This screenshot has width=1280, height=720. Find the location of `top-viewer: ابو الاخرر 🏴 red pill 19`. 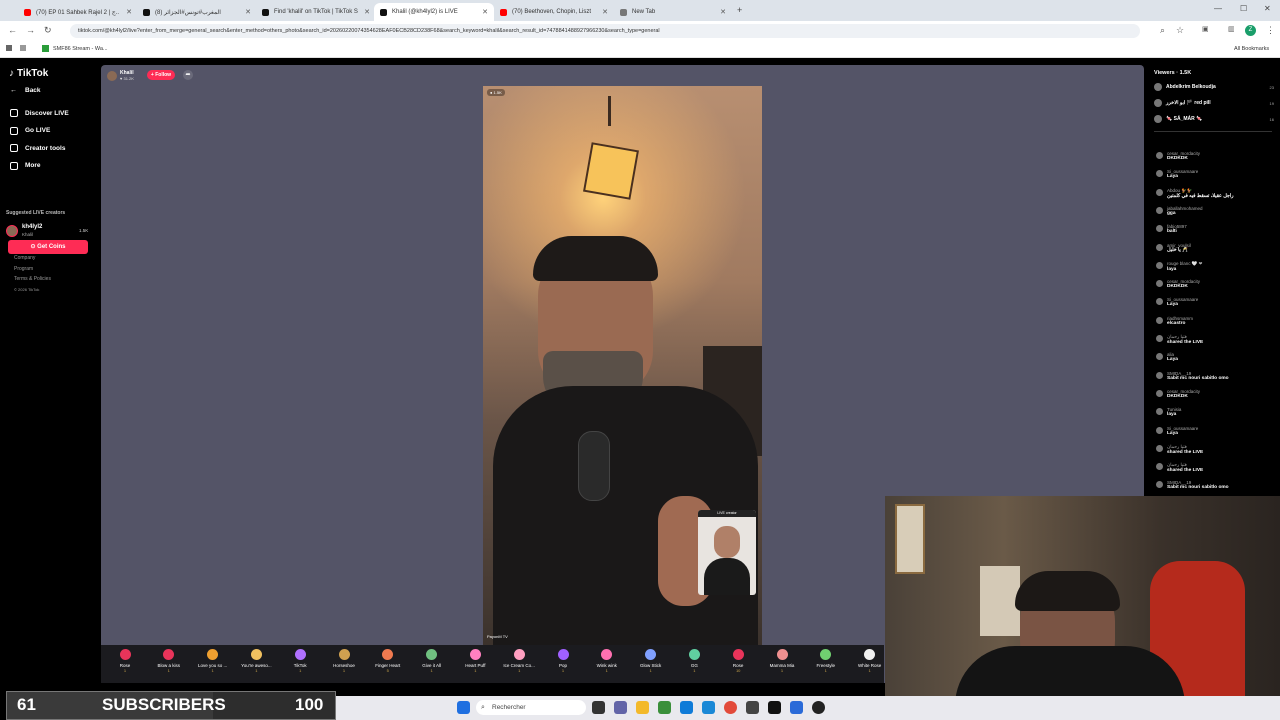

top-viewer: ابو الاخرر 🏴 red pill 19 is located at coordinates (1214, 103).